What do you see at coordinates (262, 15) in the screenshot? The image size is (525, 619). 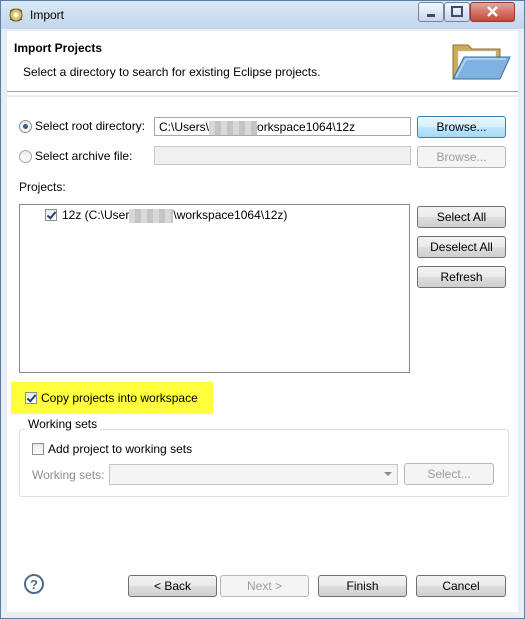 I see `title-bar: Import` at bounding box center [262, 15].